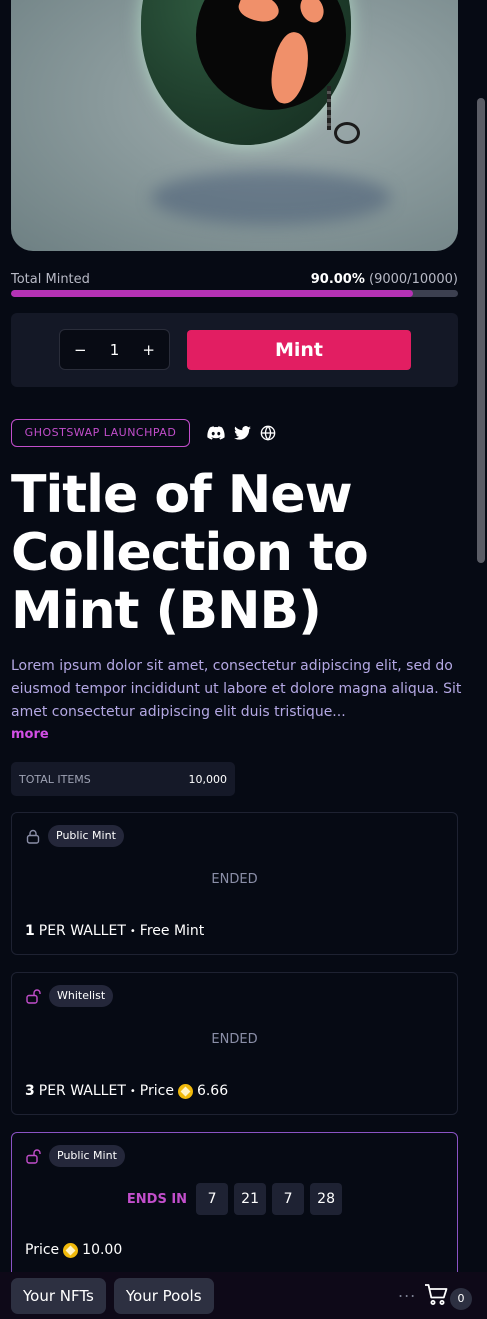 The height and width of the screenshot is (1319, 487). Describe the element at coordinates (81, 996) in the screenshot. I see `phase-name: Whitelist` at that location.